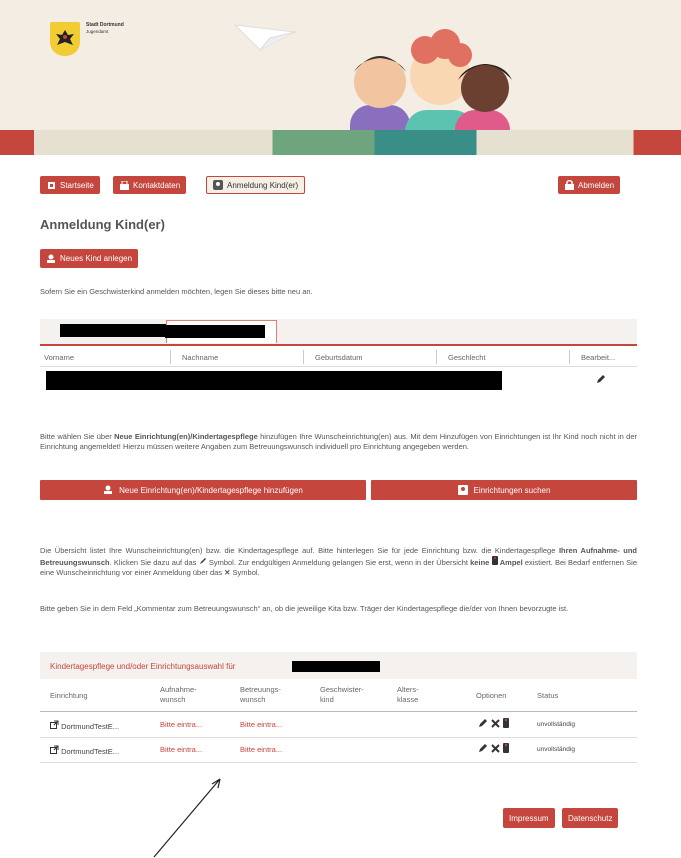 This screenshot has height=858, width=681. What do you see at coordinates (274, 380) in the screenshot?
I see `redacted-child-row` at bounding box center [274, 380].